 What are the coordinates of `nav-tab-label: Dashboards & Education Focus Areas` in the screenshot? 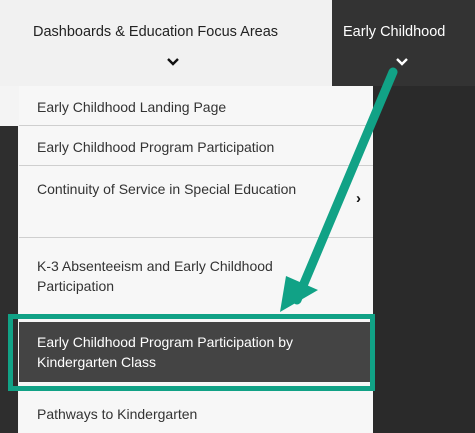 It's located at (156, 32).